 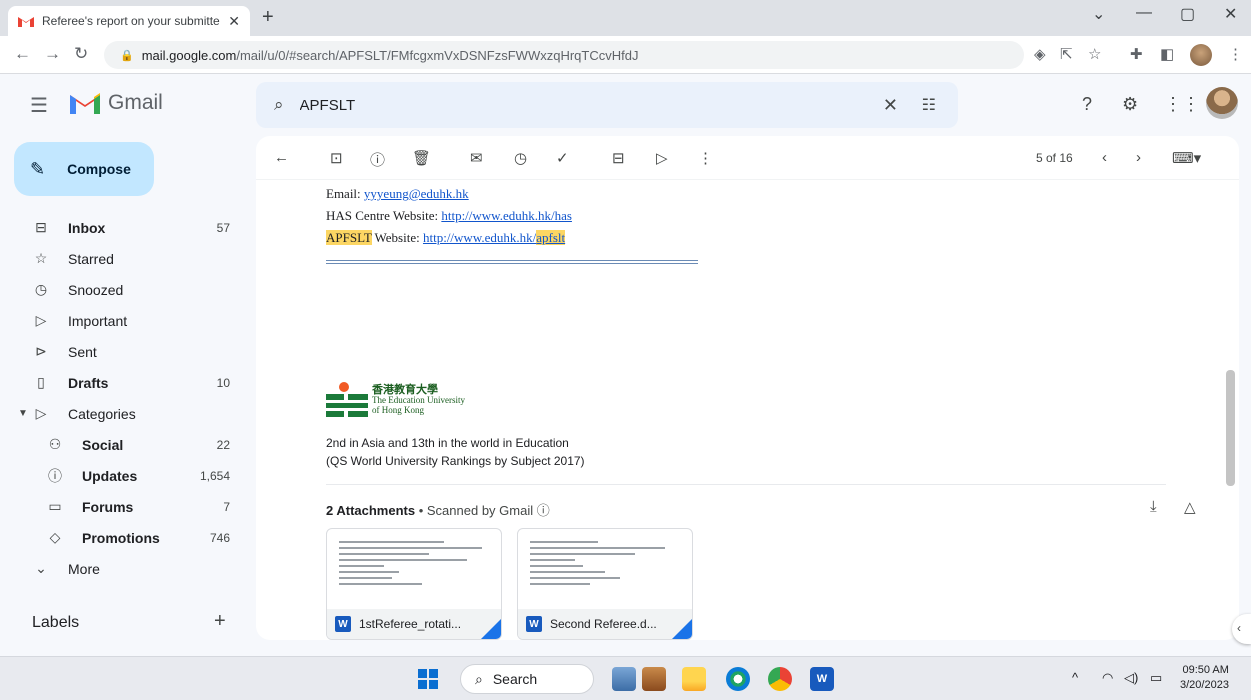 I want to click on windows-start-icon, so click(x=428, y=679).